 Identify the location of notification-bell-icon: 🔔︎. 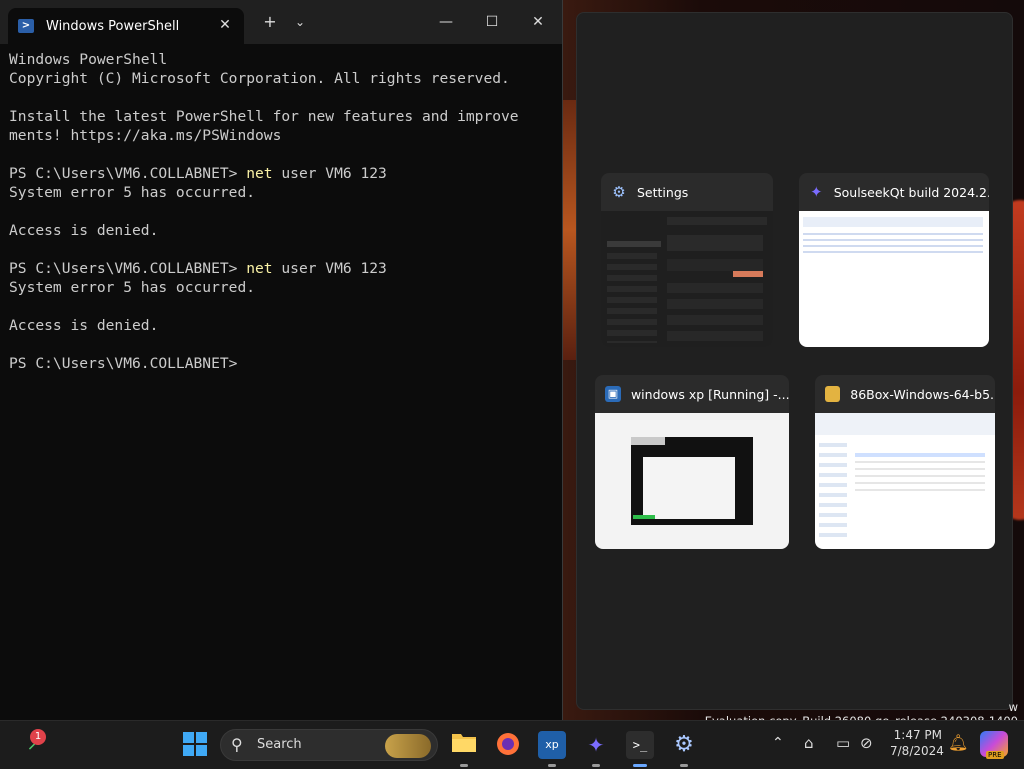
(958, 742).